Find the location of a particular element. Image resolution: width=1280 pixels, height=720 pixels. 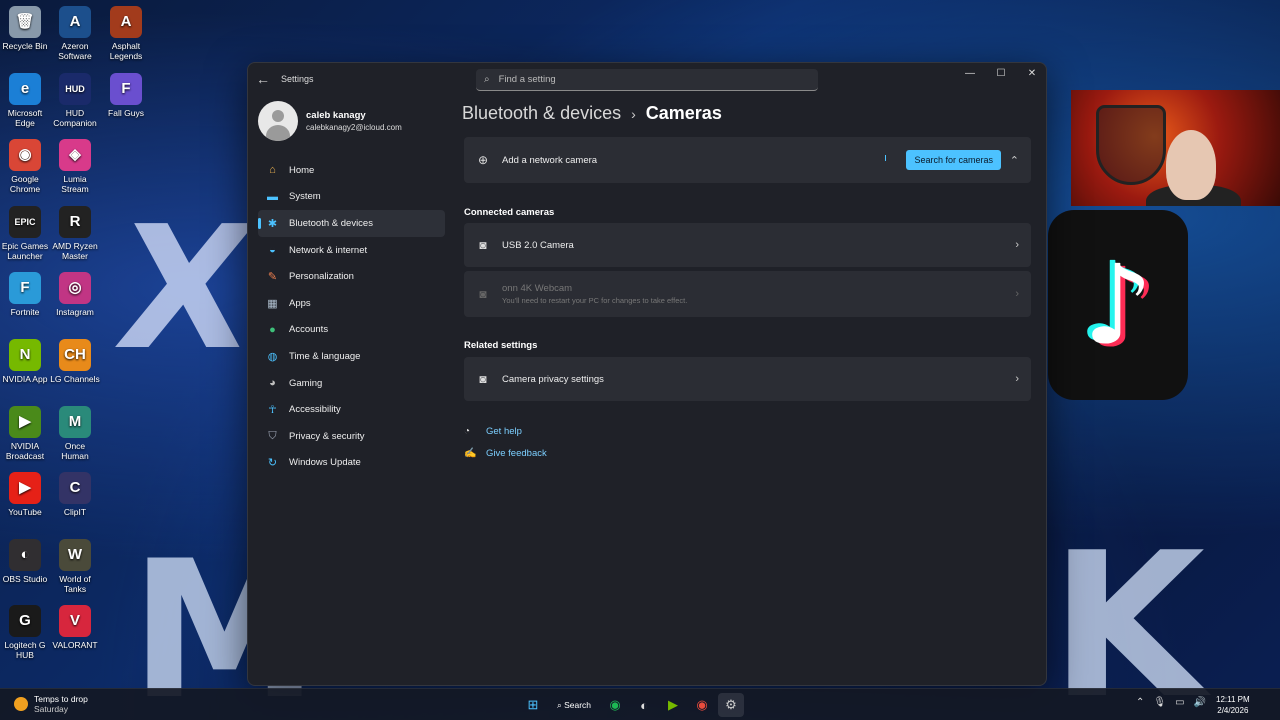

accessibility-icon: ☥ is located at coordinates (272, 410).